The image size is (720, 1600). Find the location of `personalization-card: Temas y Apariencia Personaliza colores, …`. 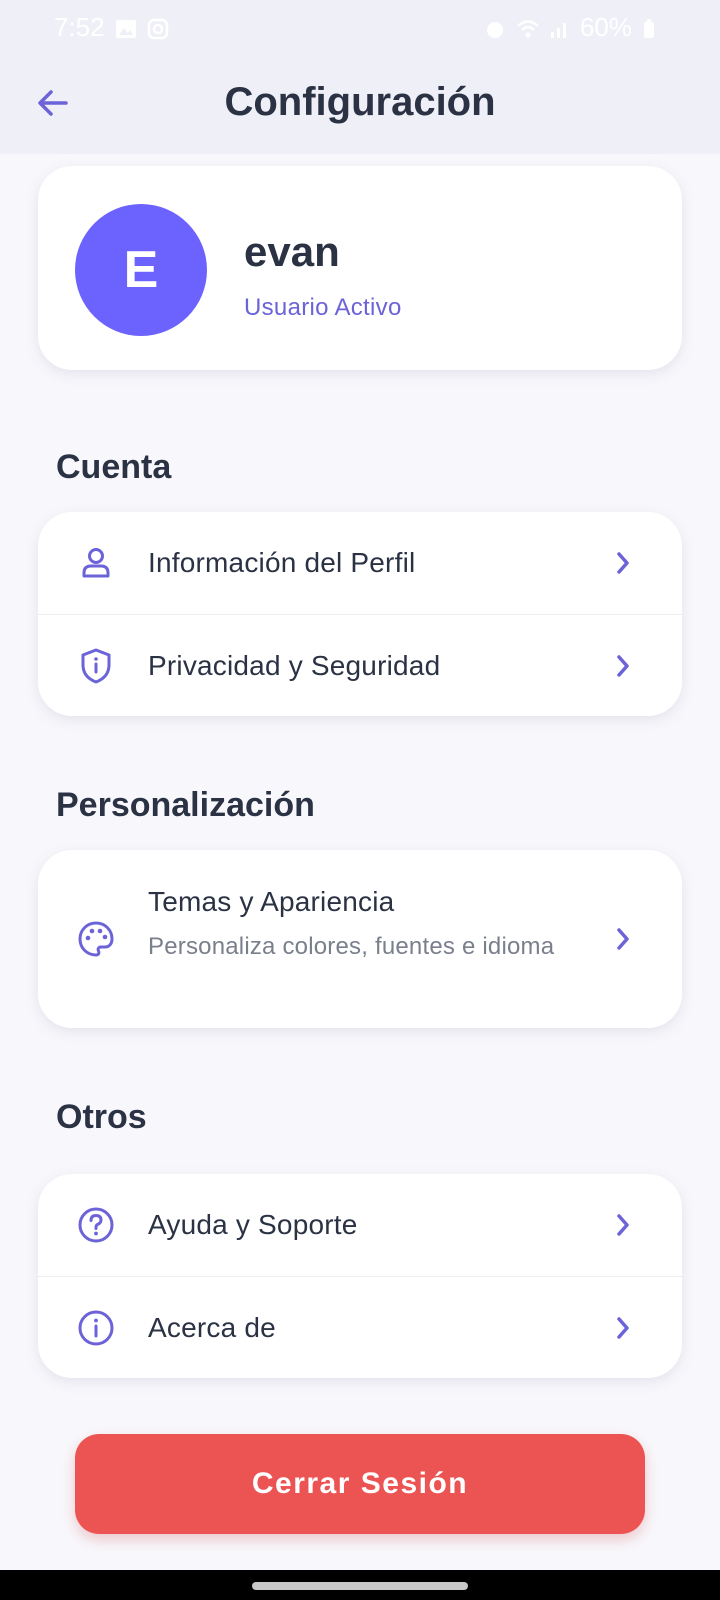

personalization-card: Temas y Apariencia Personaliza colores, … is located at coordinates (360, 939).